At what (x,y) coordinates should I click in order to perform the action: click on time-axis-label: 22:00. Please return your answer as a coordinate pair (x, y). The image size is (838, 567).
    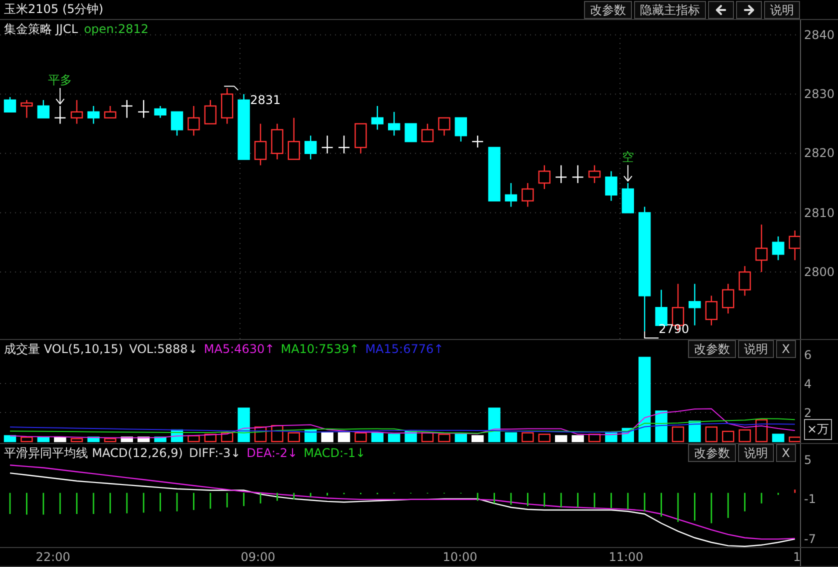
    Looking at the image, I should click on (53, 557).